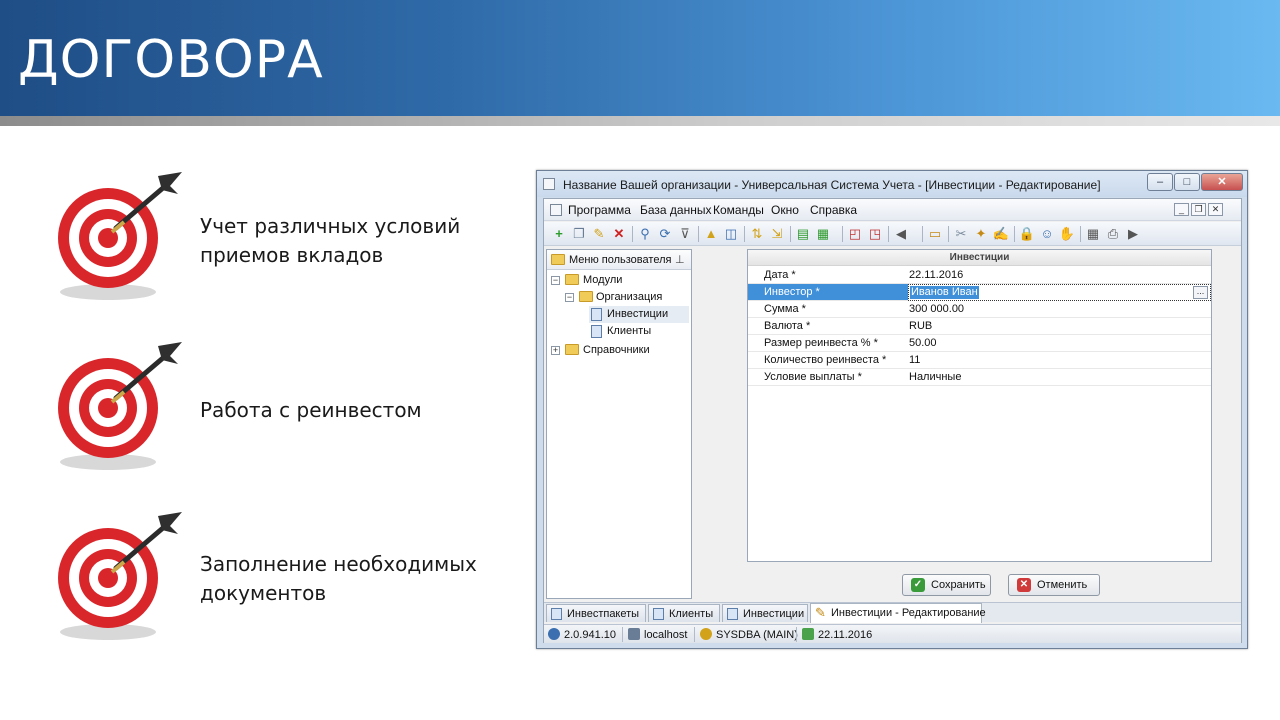  What do you see at coordinates (171, 60) in the screenshot?
I see `slide-title: ДОГОВОРА` at bounding box center [171, 60].